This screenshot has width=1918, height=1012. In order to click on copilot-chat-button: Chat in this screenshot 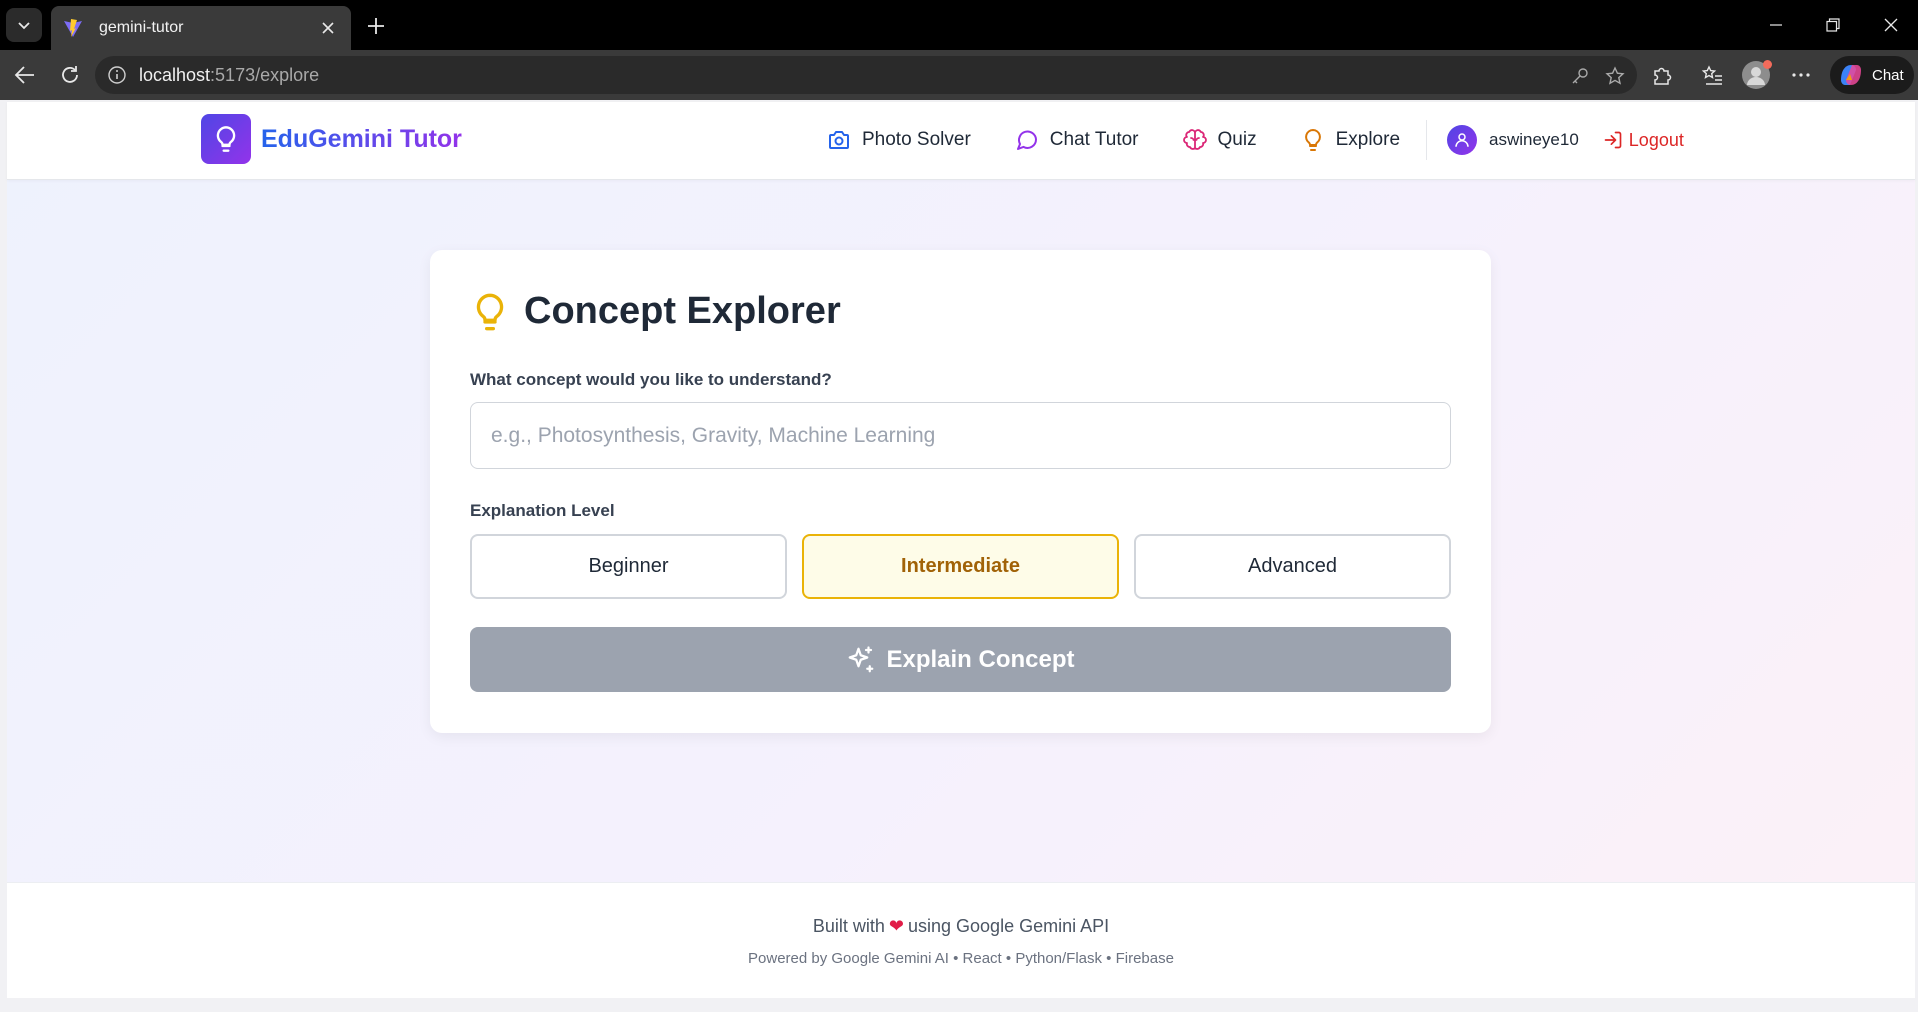, I will do `click(1872, 75)`.